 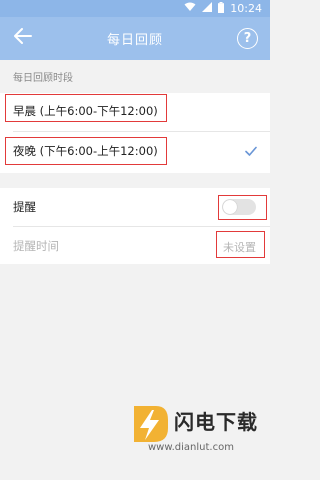 I want to click on arrow-left-icon, so click(x=23, y=38).